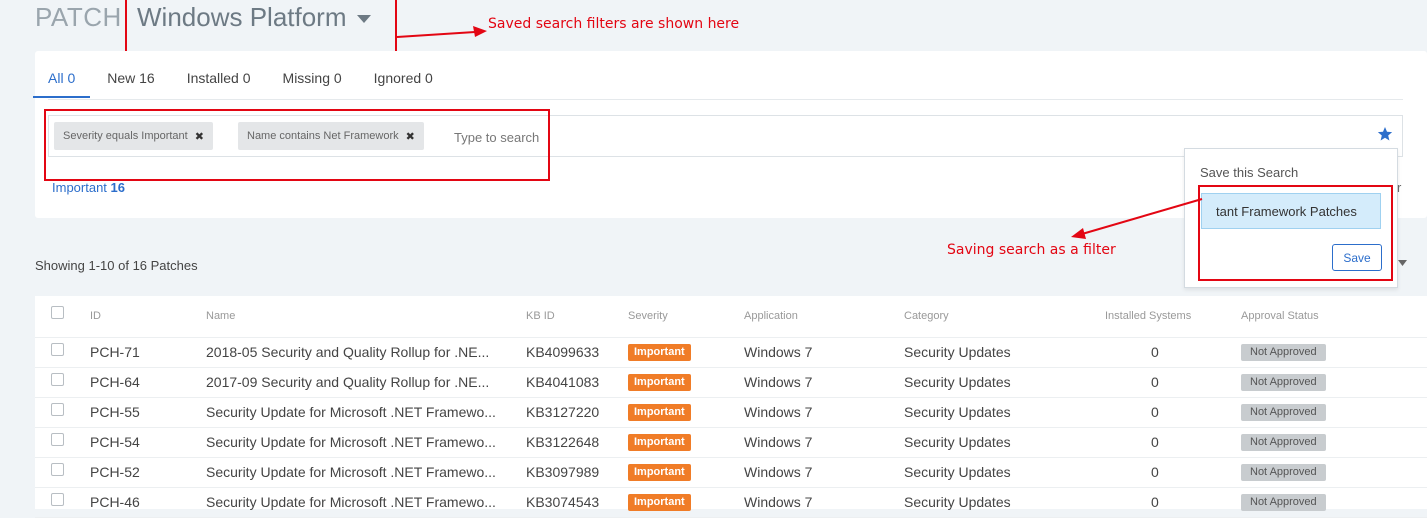 This screenshot has height=518, width=1427. What do you see at coordinates (563, 412) in the screenshot?
I see `kb-id: KB3127220` at bounding box center [563, 412].